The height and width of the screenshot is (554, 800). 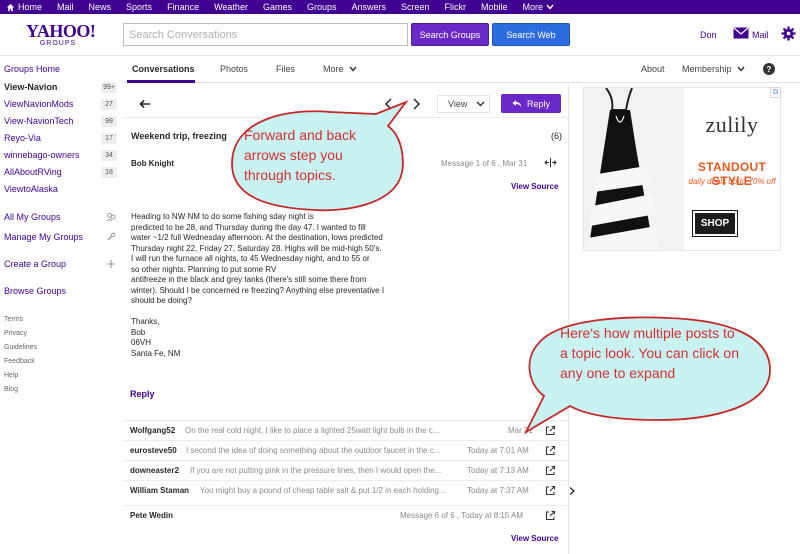 I want to click on topnav-news: News, so click(x=101, y=7).